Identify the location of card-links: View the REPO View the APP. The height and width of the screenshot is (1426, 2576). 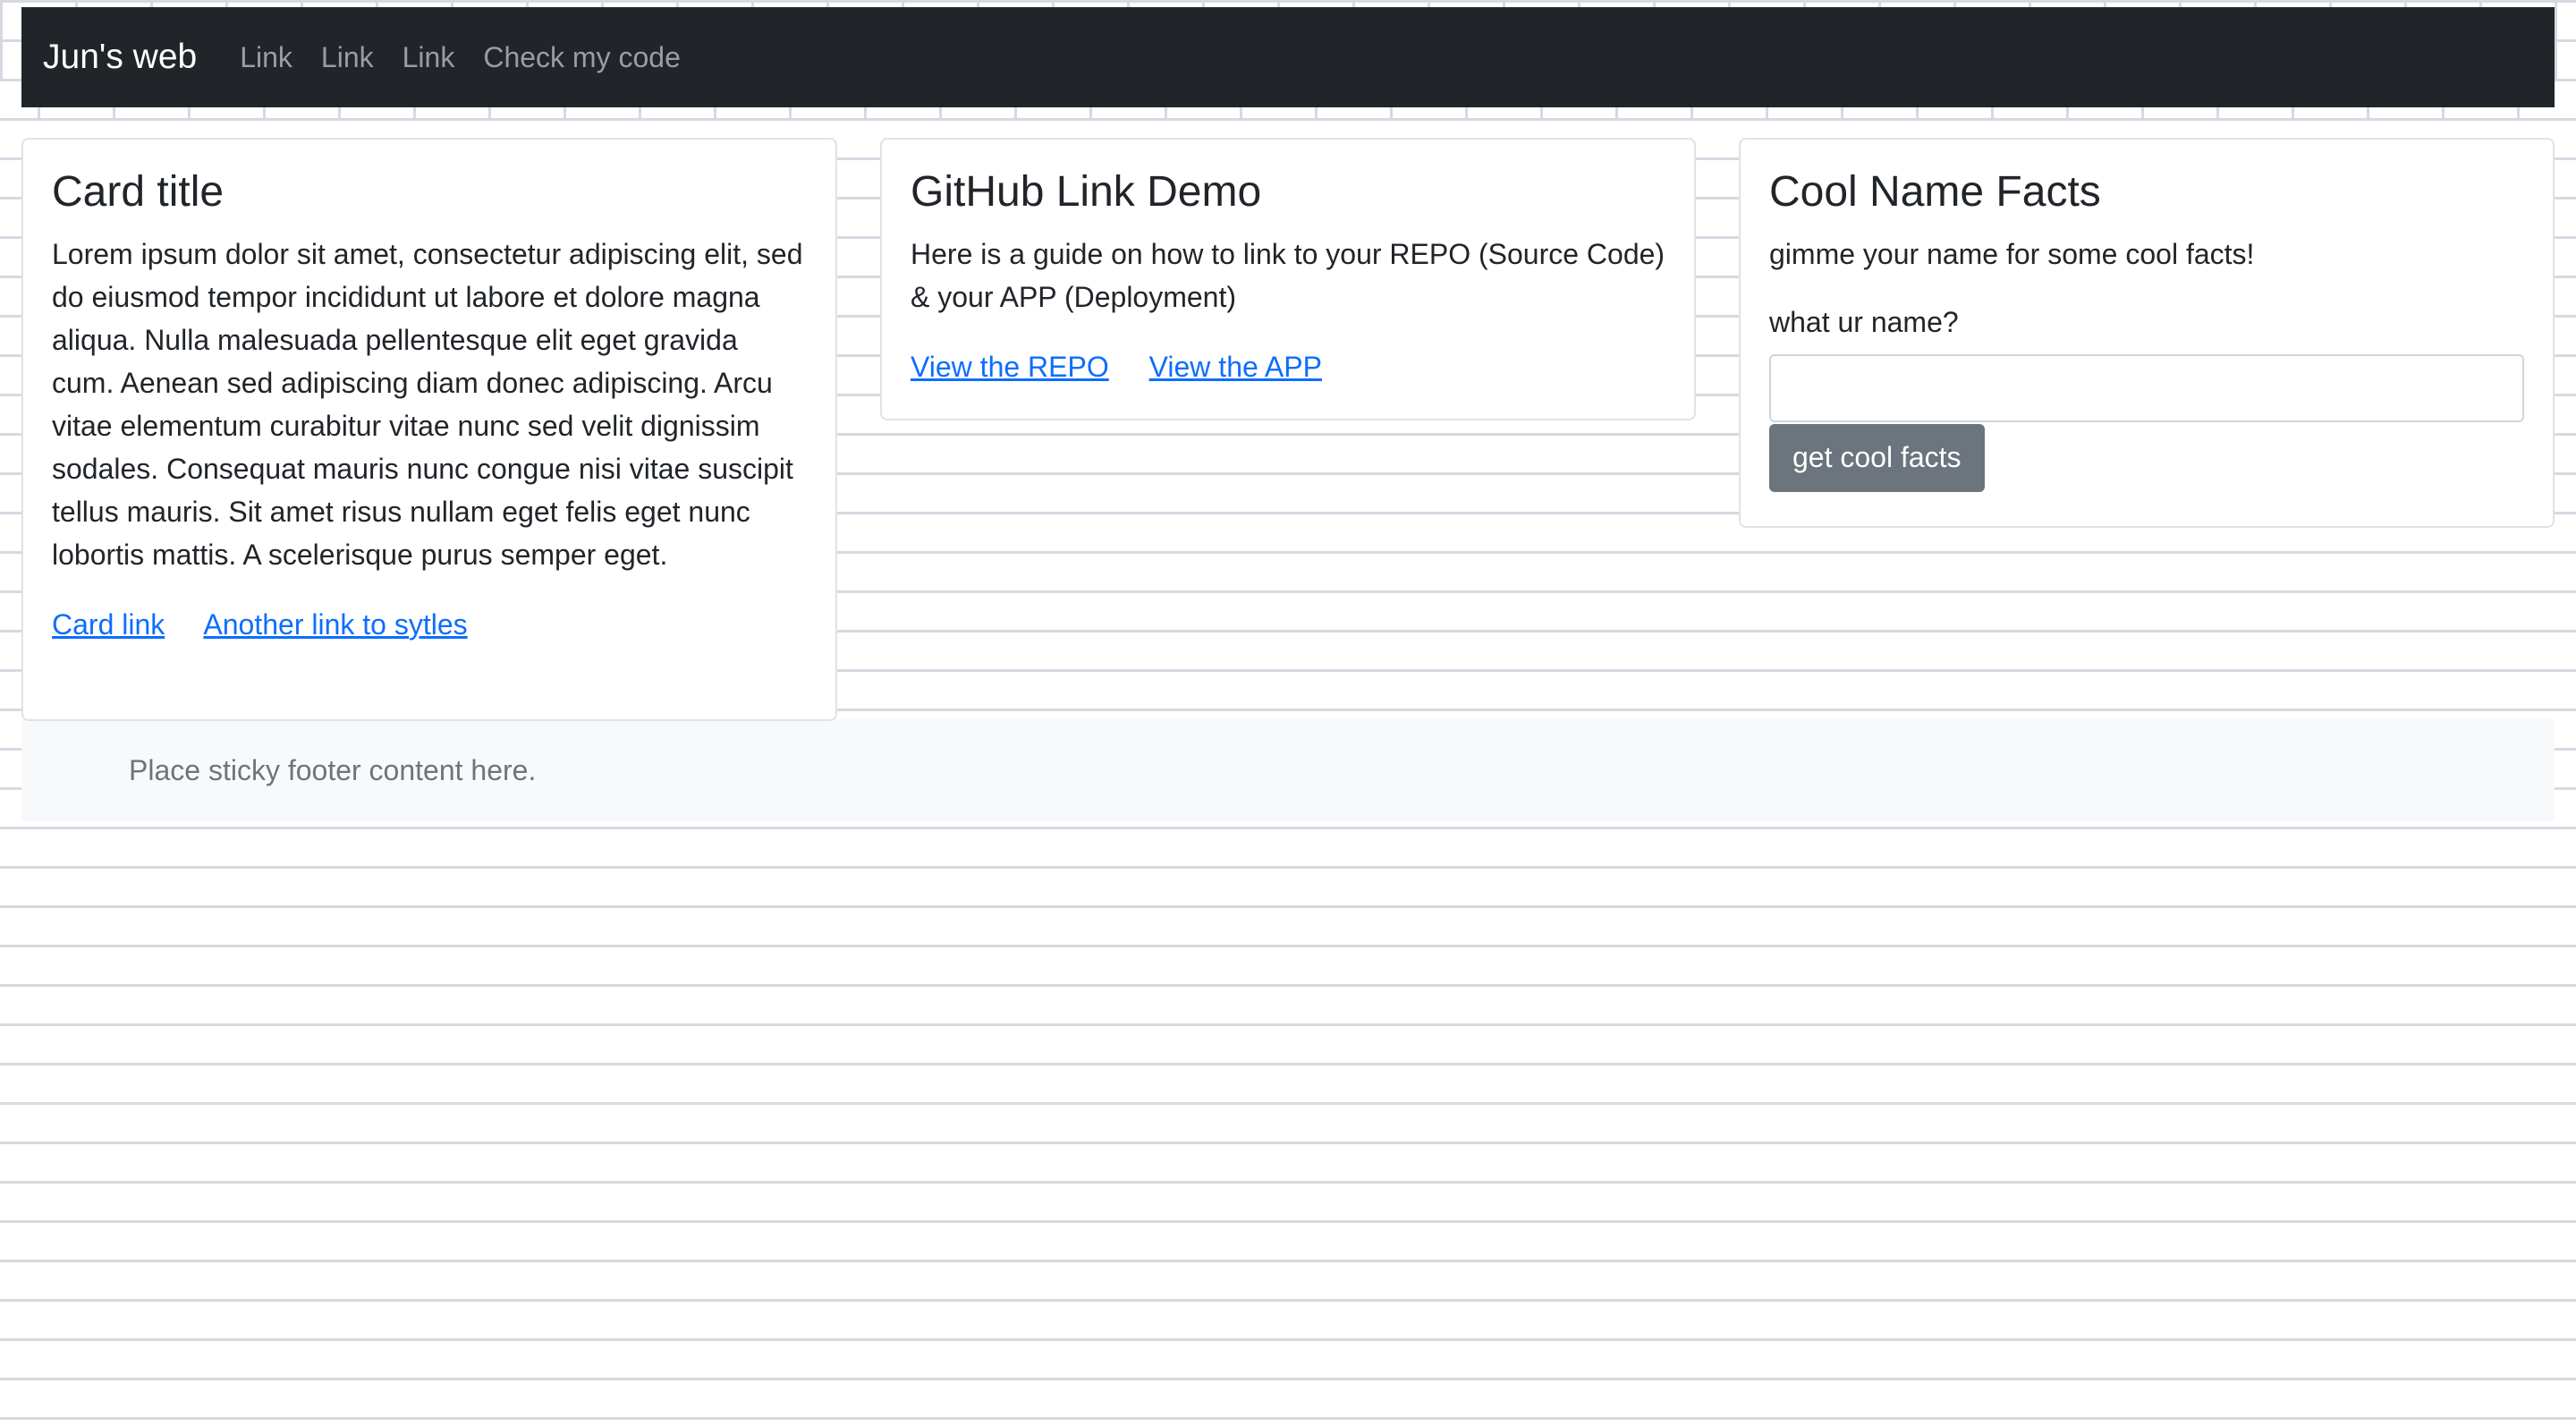
(1288, 367).